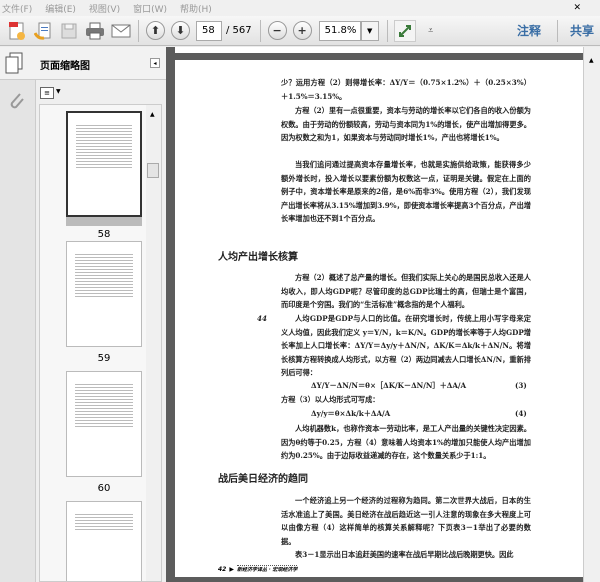  What do you see at coordinates (330, 399) in the screenshot?
I see `paragraph: 方程（3）以人均形式可写成：` at bounding box center [330, 399].